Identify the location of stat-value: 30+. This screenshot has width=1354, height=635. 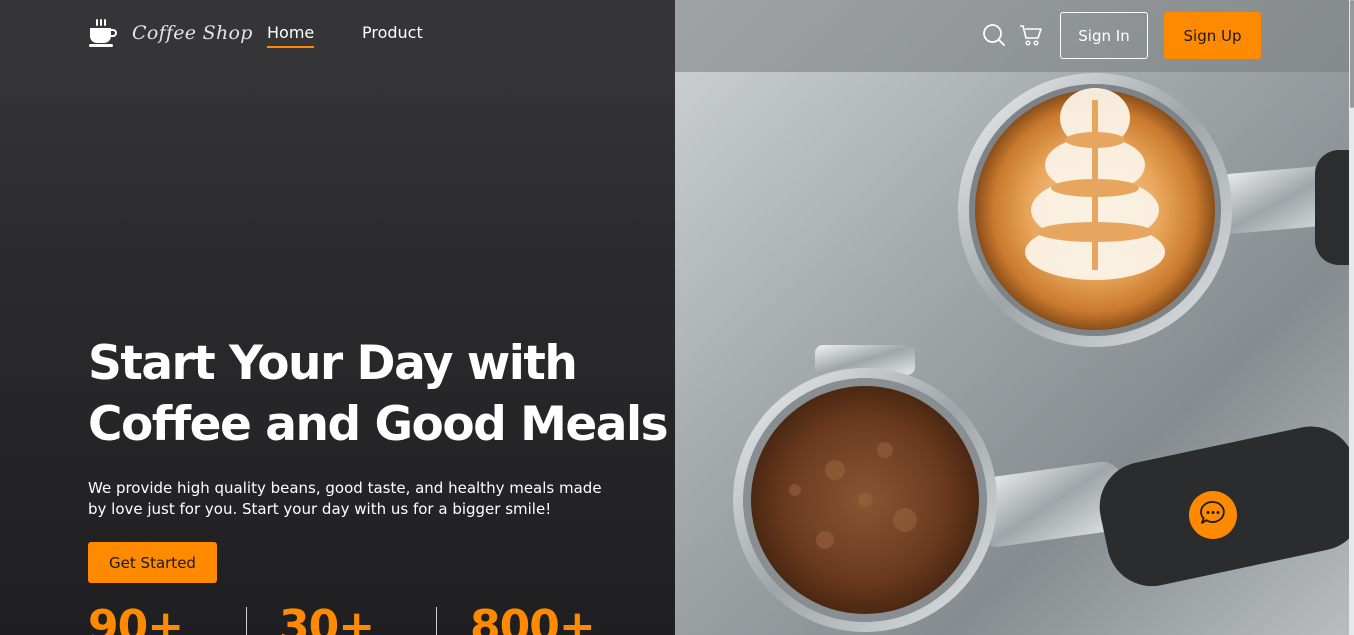
(327, 618).